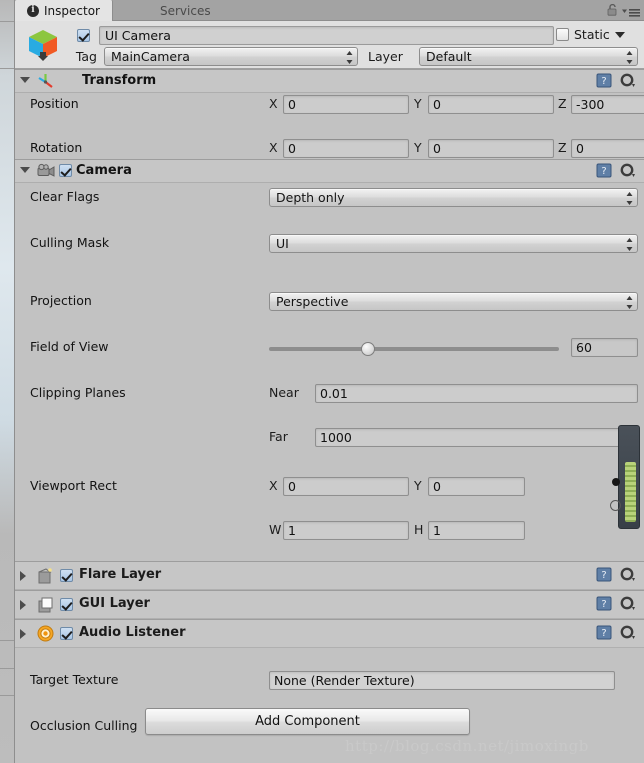 The height and width of the screenshot is (763, 644). What do you see at coordinates (83, 37) in the screenshot?
I see `object-enabled-checkbox` at bounding box center [83, 37].